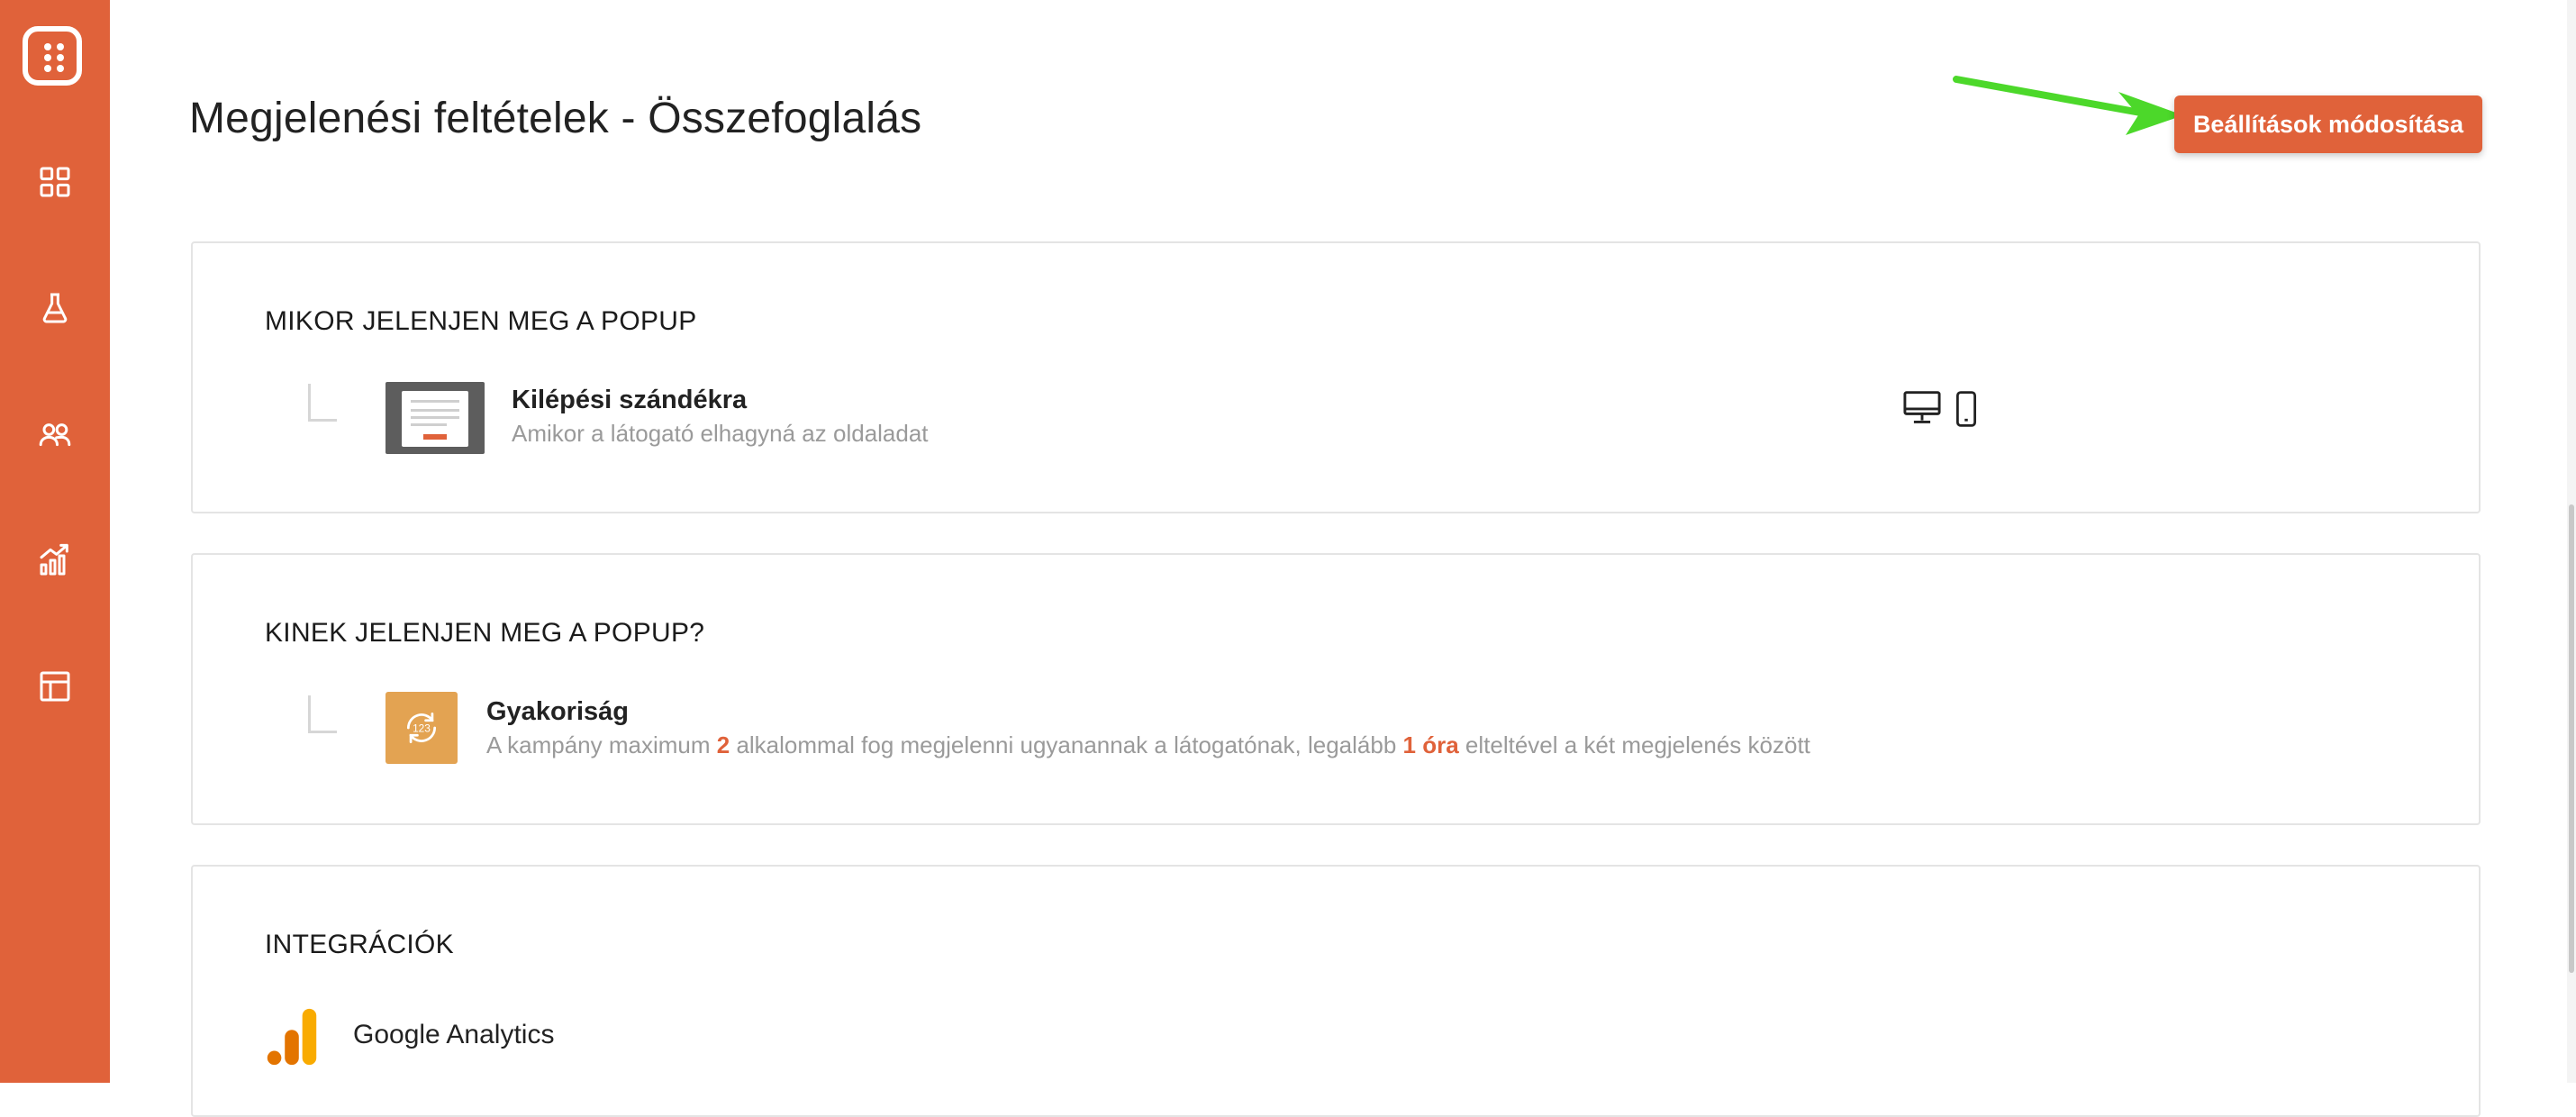  What do you see at coordinates (630, 400) in the screenshot?
I see `exit-intent-title: Kilépési szándékra` at bounding box center [630, 400].